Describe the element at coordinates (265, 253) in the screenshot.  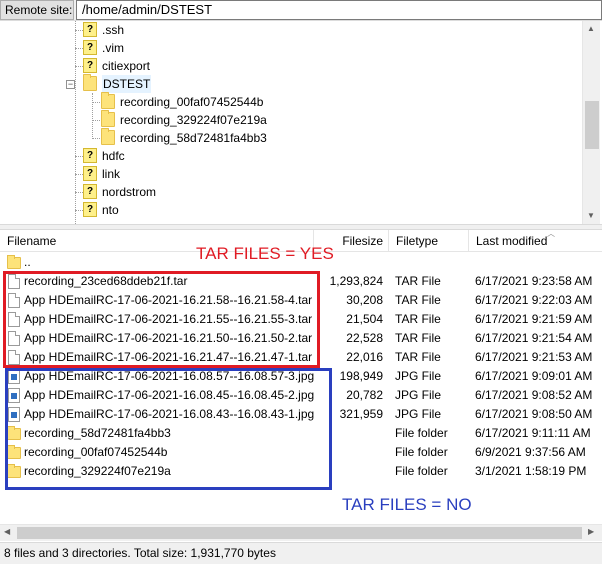
I see `annotation-tar-yes: TAR FILES = YES` at that location.